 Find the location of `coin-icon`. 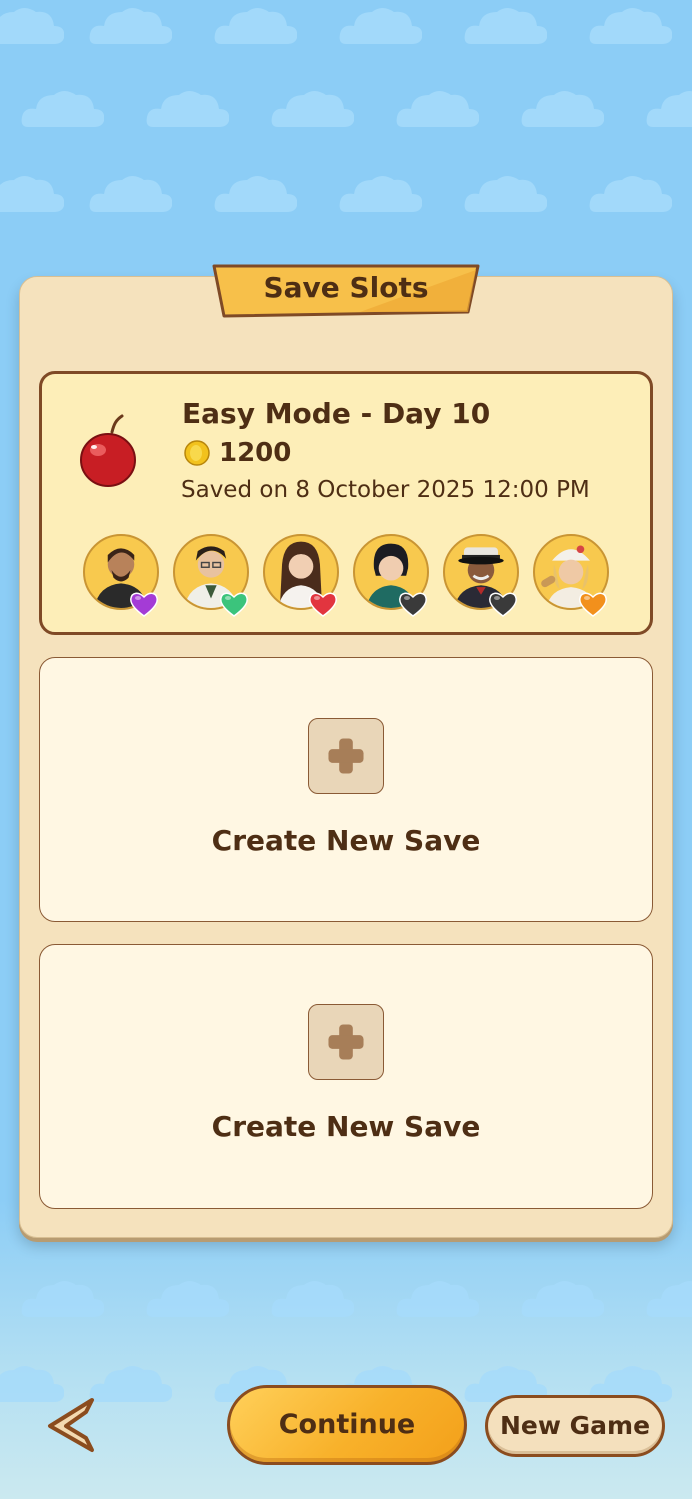

coin-icon is located at coordinates (197, 453).